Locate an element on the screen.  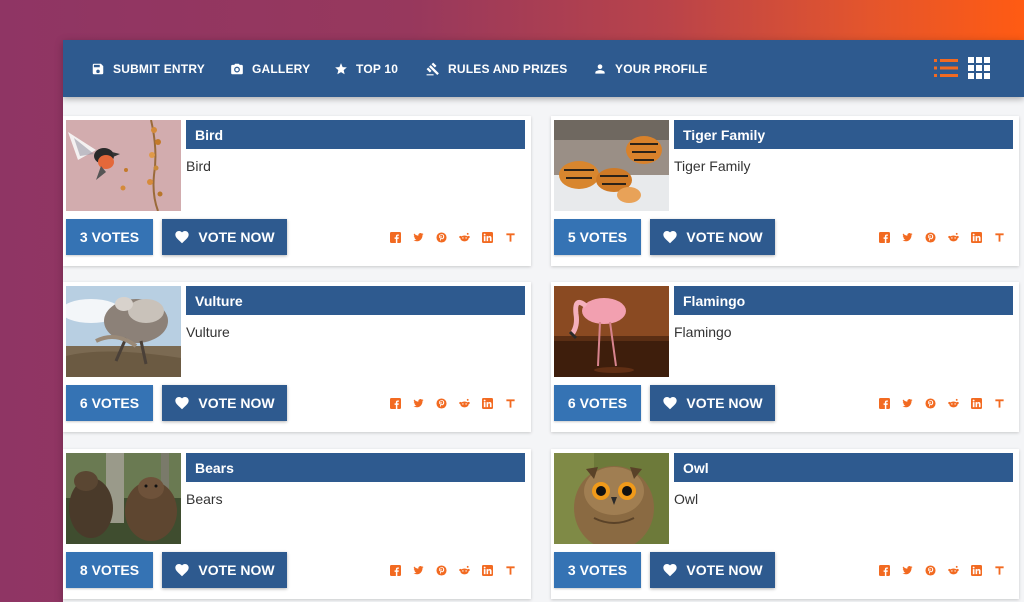
nav-label: TOP 10 is located at coordinates (377, 68).